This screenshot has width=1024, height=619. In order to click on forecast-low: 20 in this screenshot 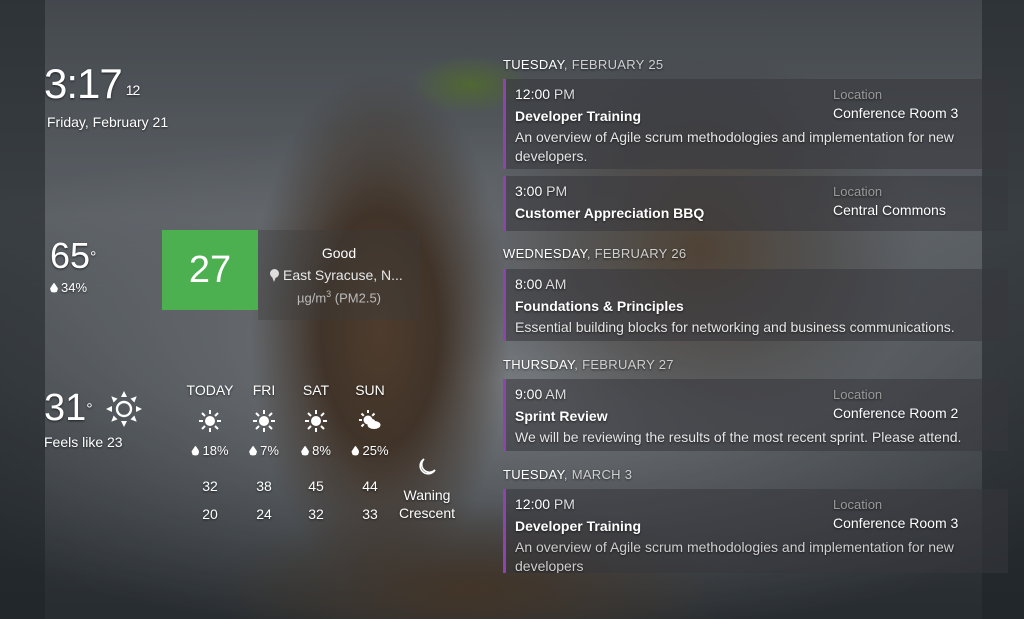, I will do `click(210, 514)`.